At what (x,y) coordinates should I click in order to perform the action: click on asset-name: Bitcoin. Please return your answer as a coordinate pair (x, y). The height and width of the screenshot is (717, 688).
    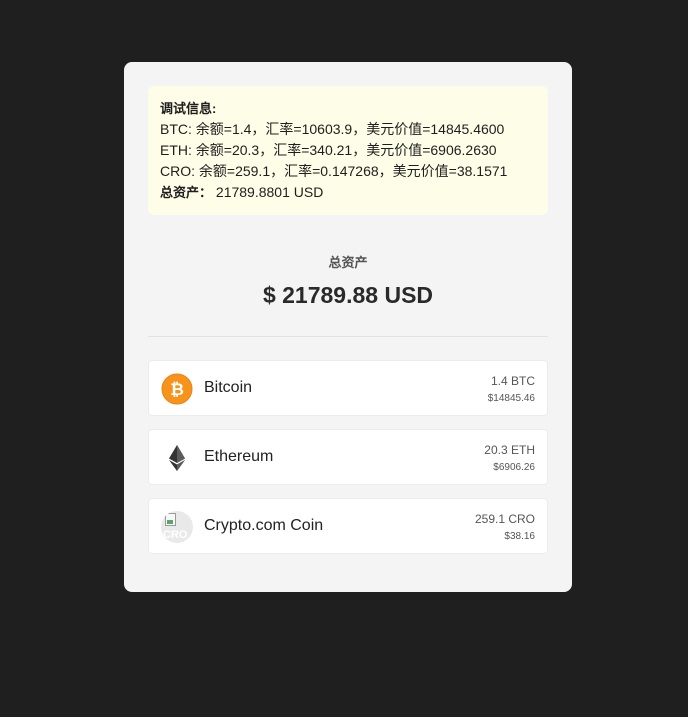
    Looking at the image, I should click on (228, 387).